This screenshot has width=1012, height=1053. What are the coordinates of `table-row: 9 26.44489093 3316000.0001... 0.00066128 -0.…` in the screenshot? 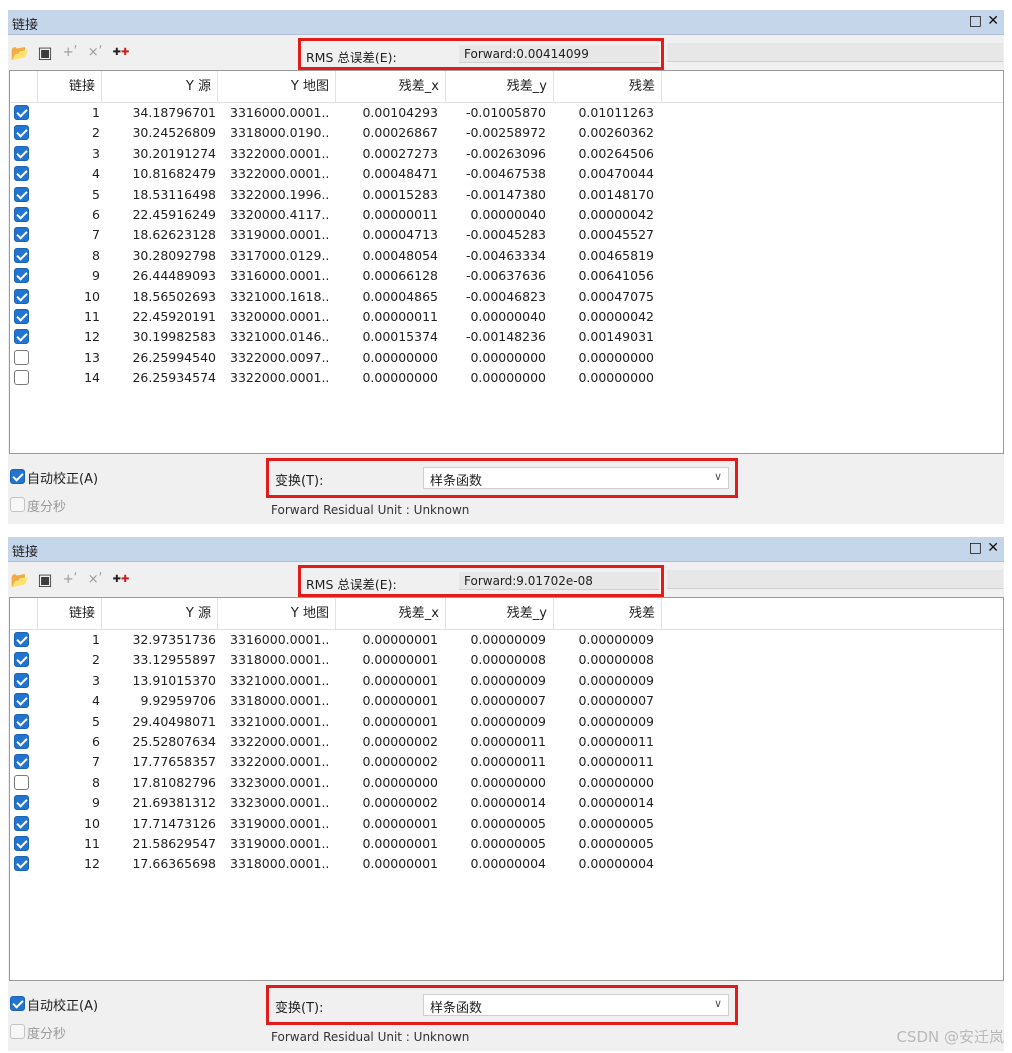 It's located at (506, 276).